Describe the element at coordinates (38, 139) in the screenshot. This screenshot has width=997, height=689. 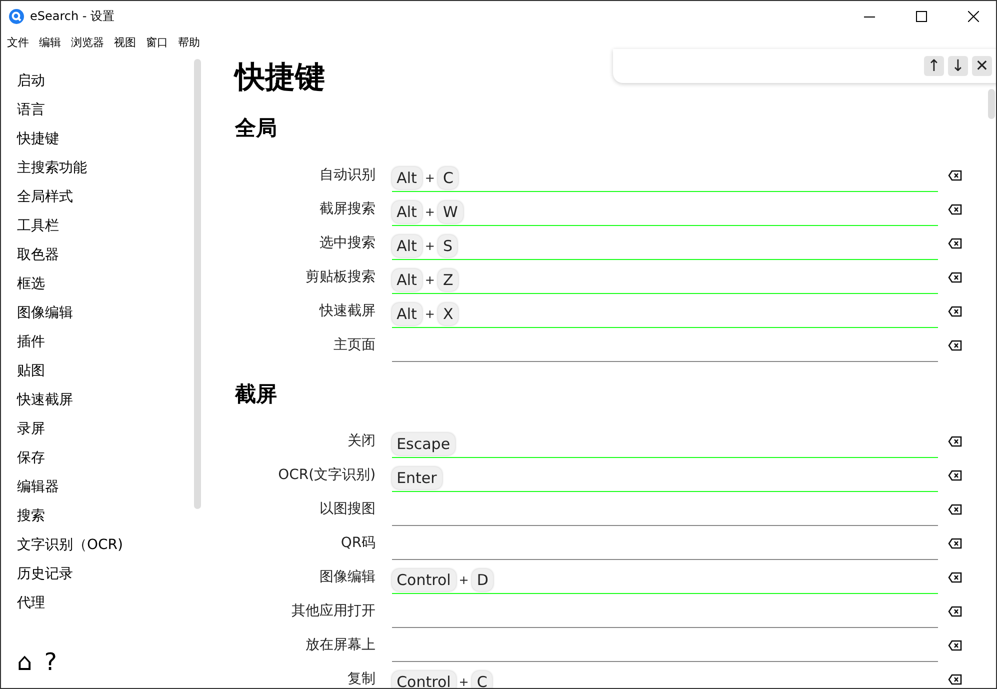
I see `sidebar-item: 快捷键` at that location.